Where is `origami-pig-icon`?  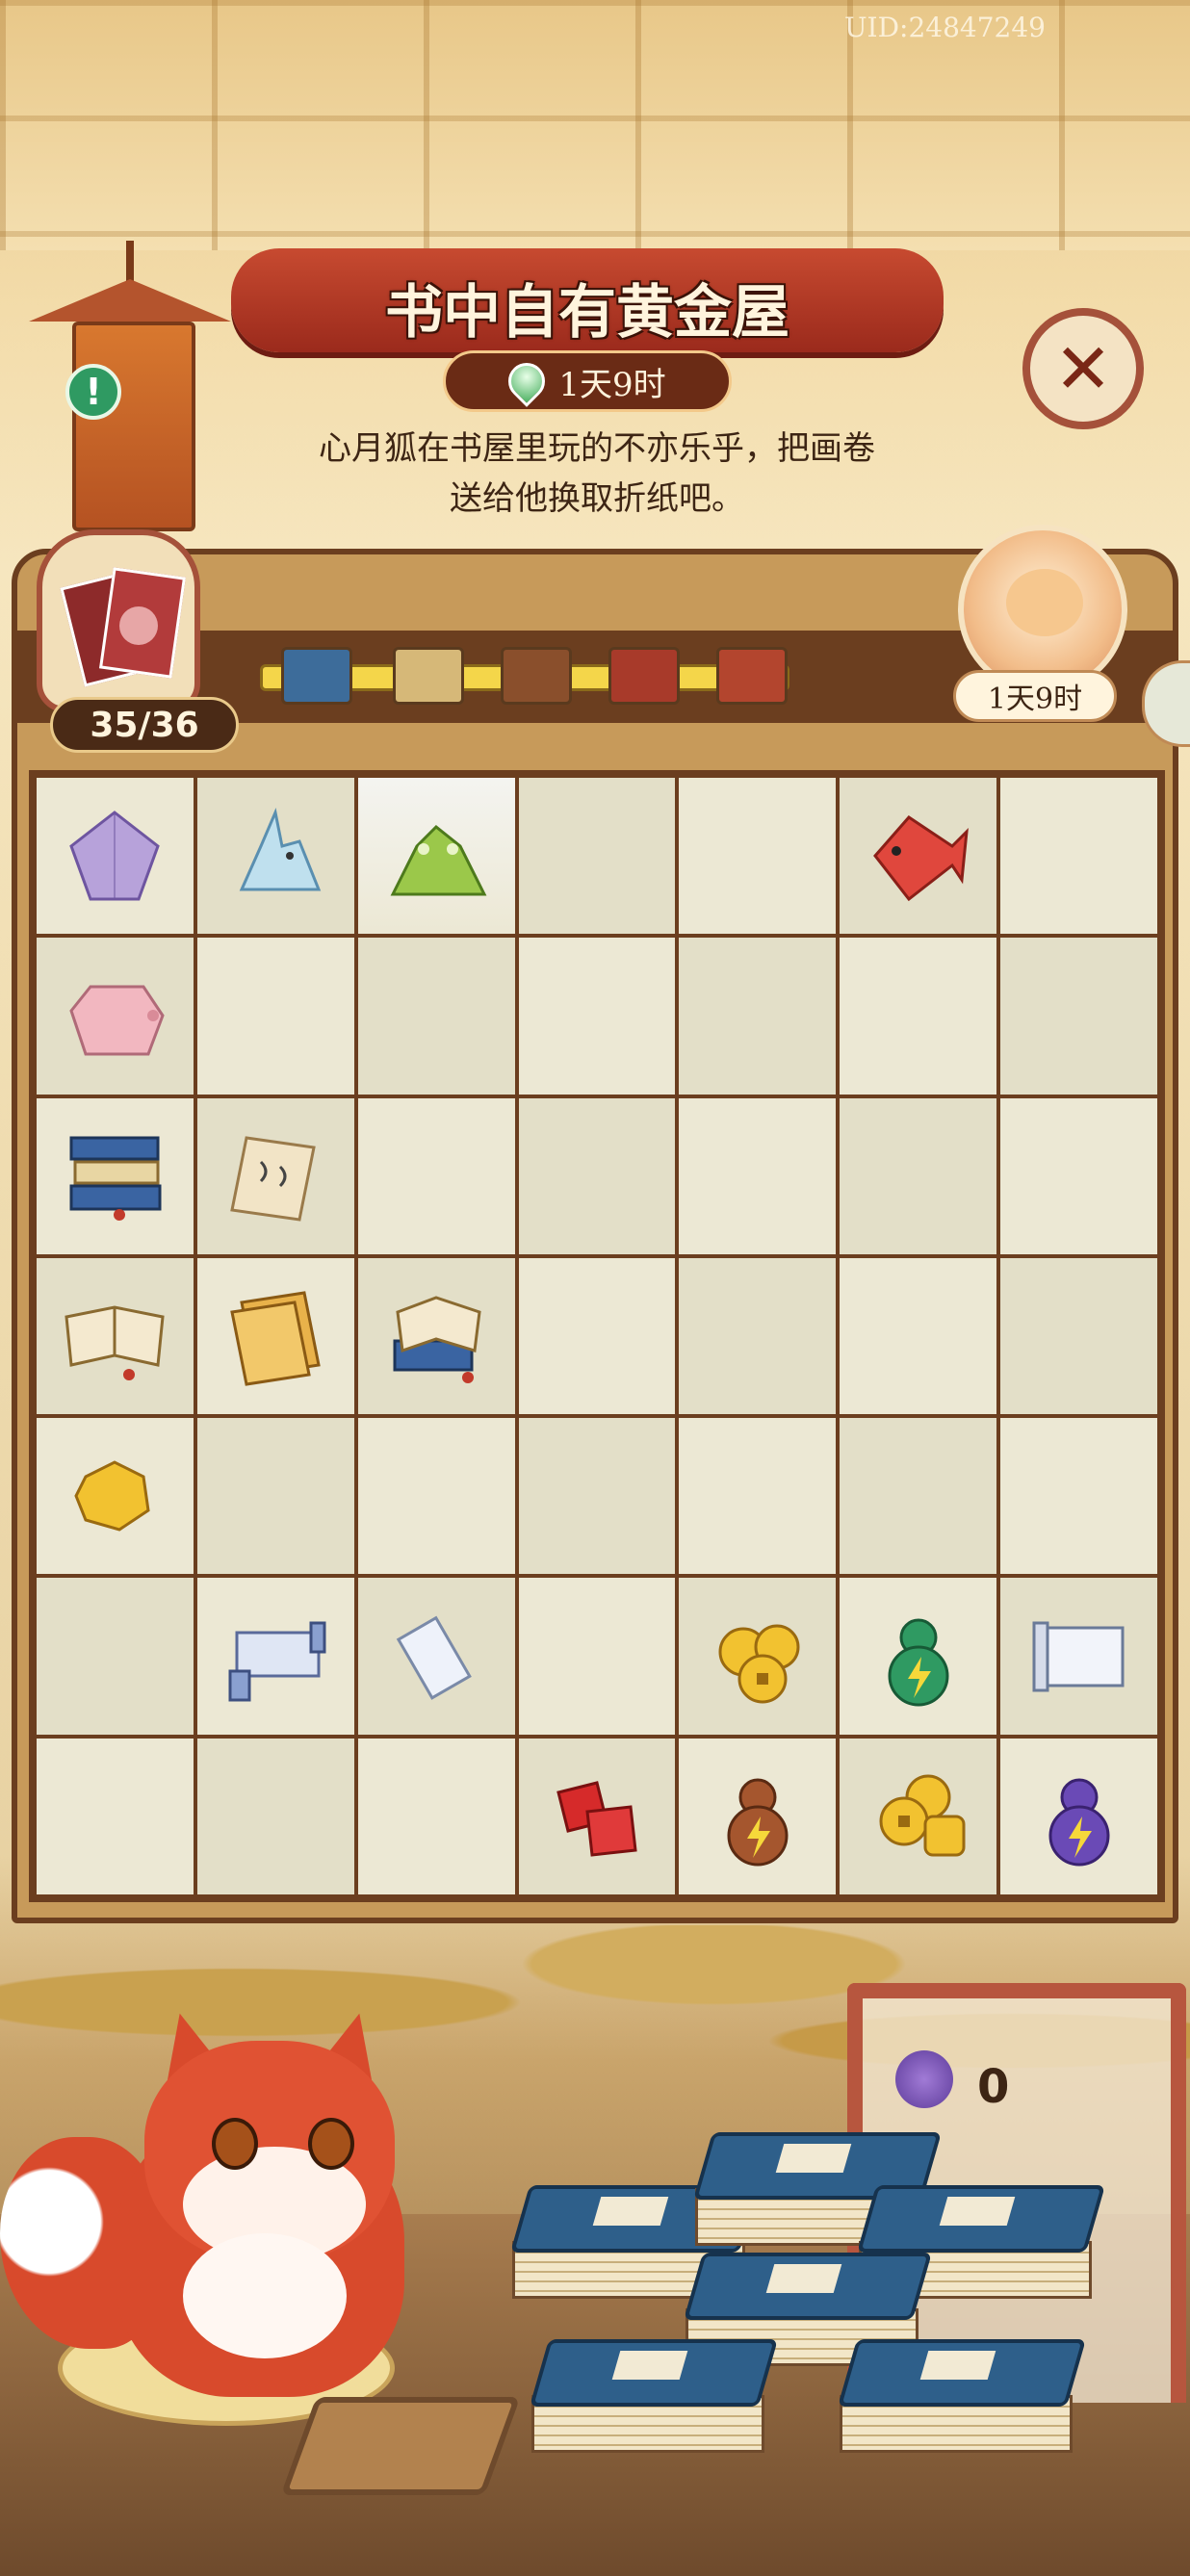
origami-pig-icon is located at coordinates (115, 1016).